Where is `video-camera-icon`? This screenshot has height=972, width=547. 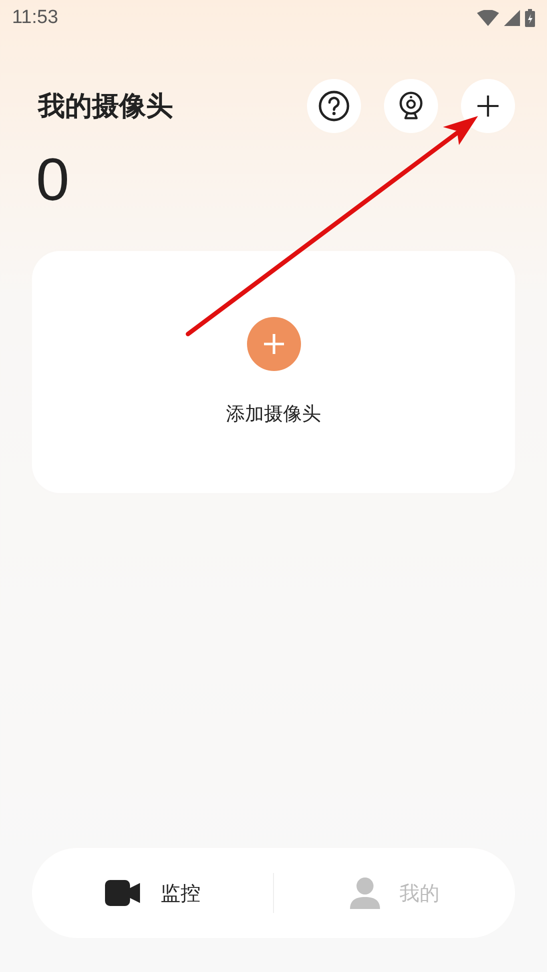 video-camera-icon is located at coordinates (122, 893).